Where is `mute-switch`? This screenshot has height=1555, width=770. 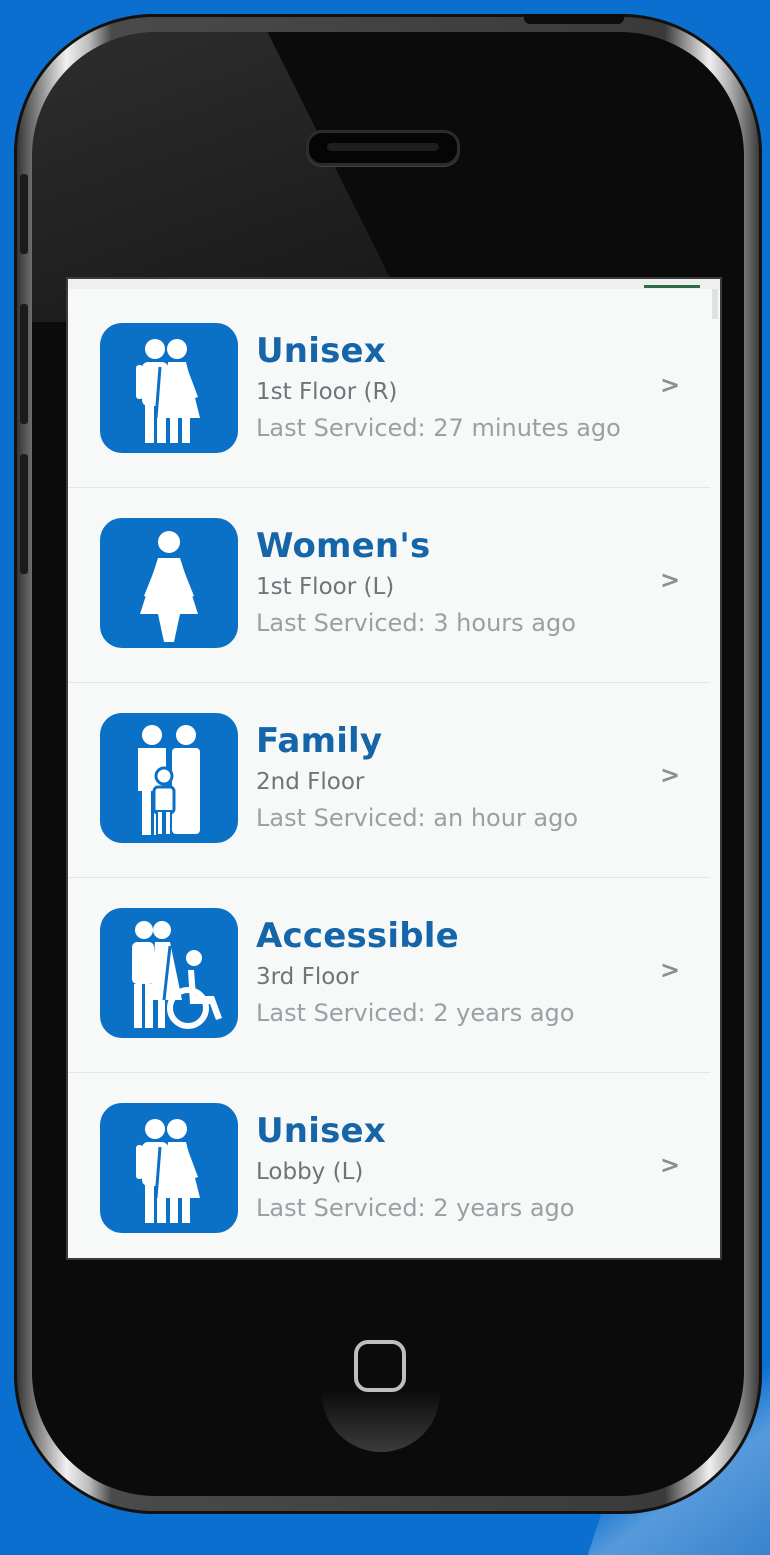
mute-switch is located at coordinates (24, 214).